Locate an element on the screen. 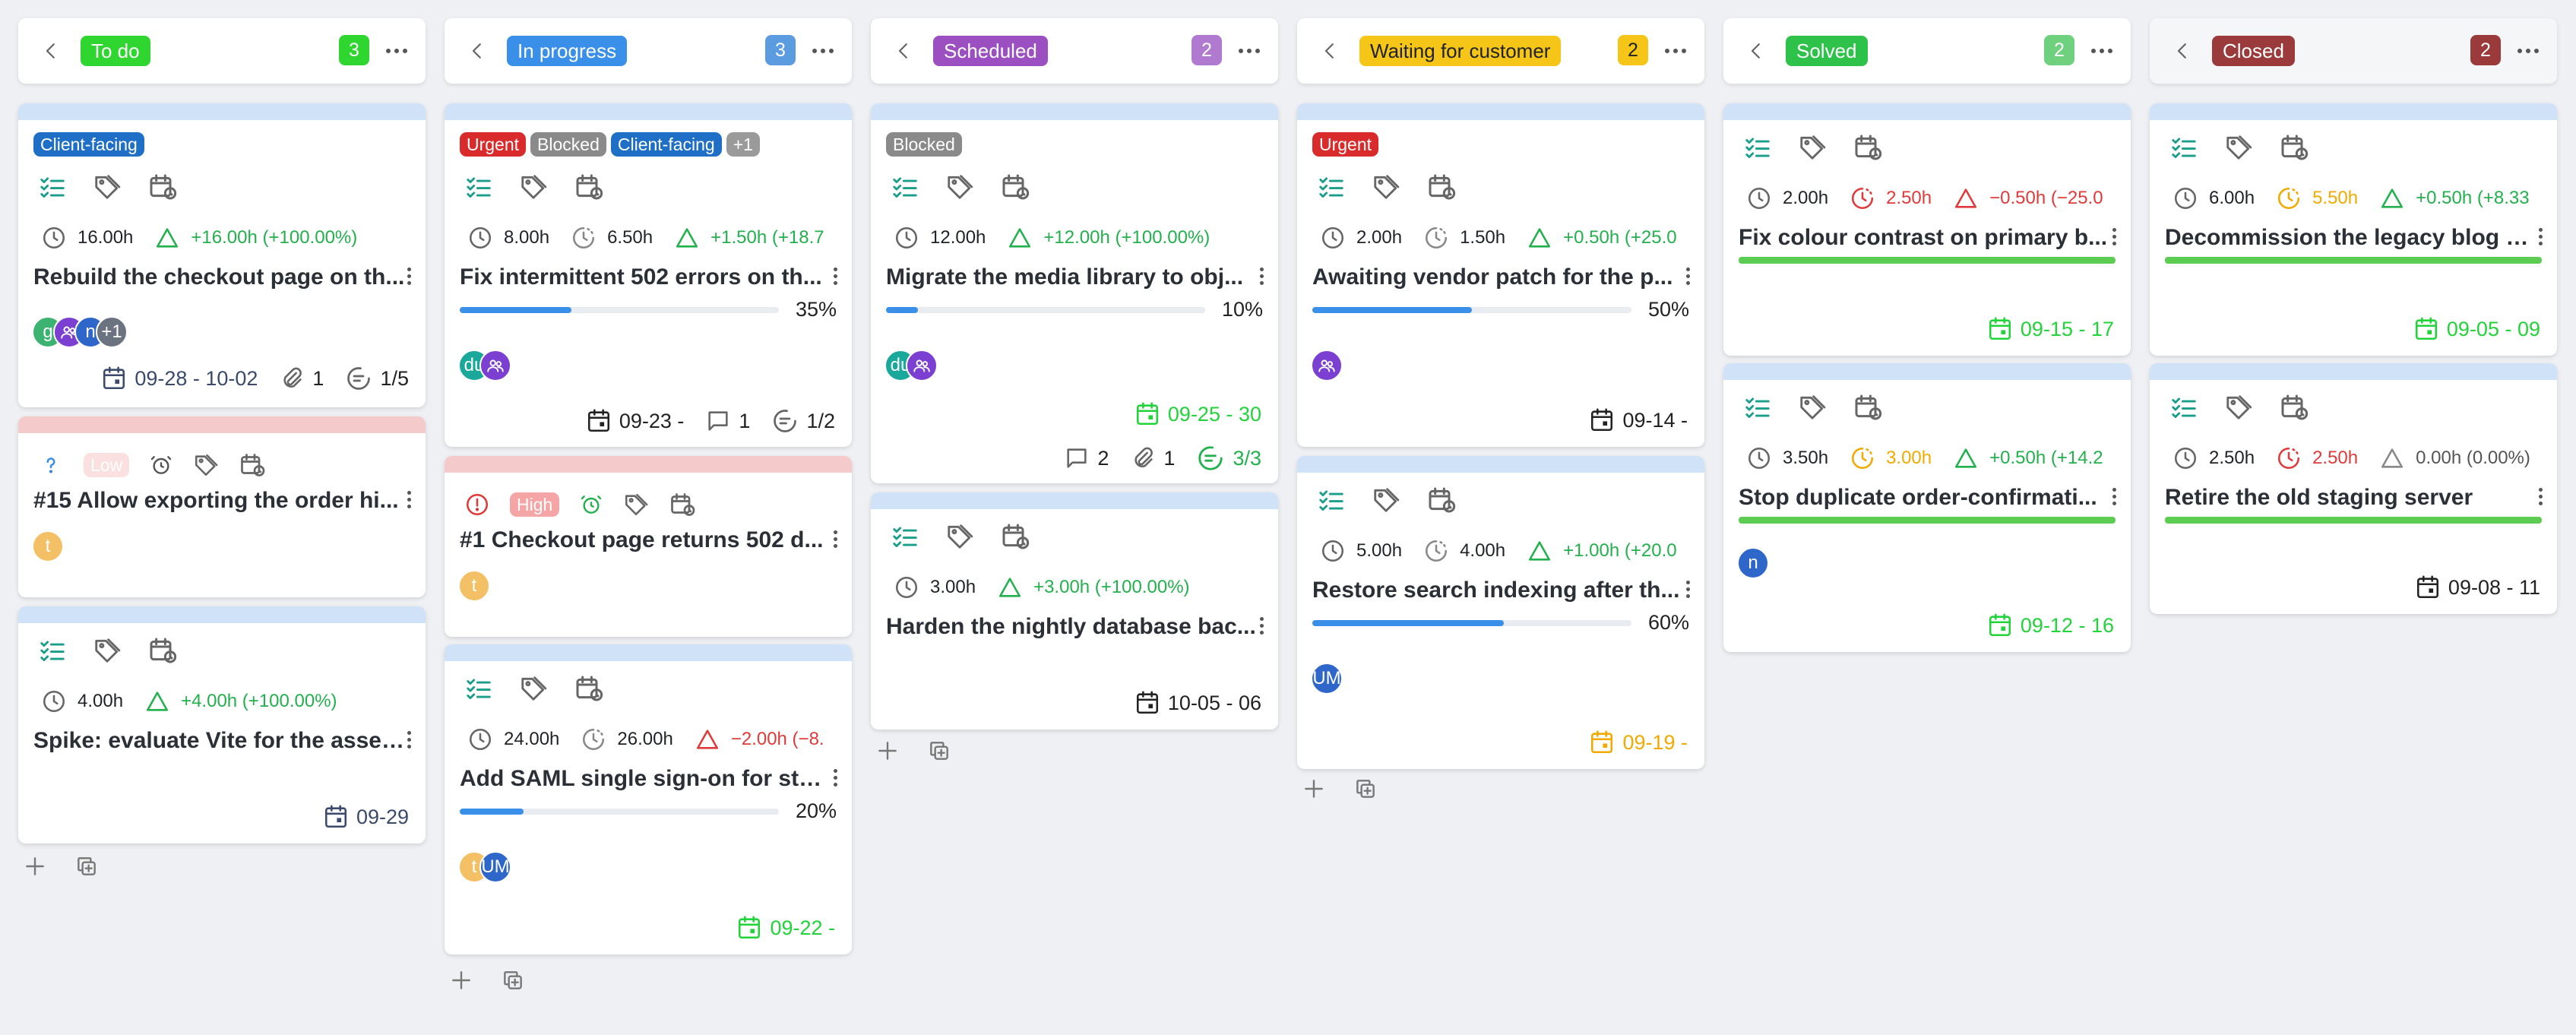  due-dates: 09-15 - 17 is located at coordinates (2050, 329).